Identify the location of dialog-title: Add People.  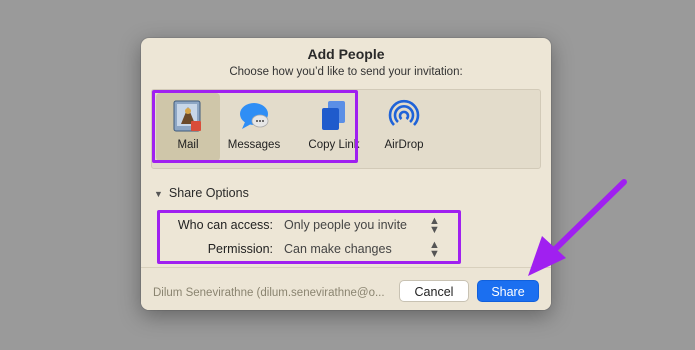
(346, 54).